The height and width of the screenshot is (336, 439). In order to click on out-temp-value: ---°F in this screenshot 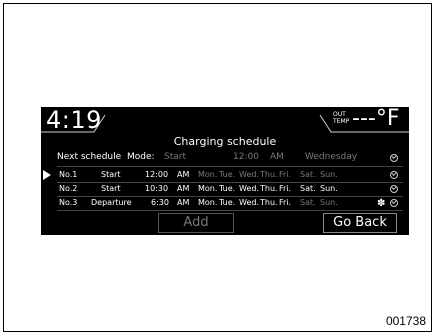, I will do `click(376, 119)`.